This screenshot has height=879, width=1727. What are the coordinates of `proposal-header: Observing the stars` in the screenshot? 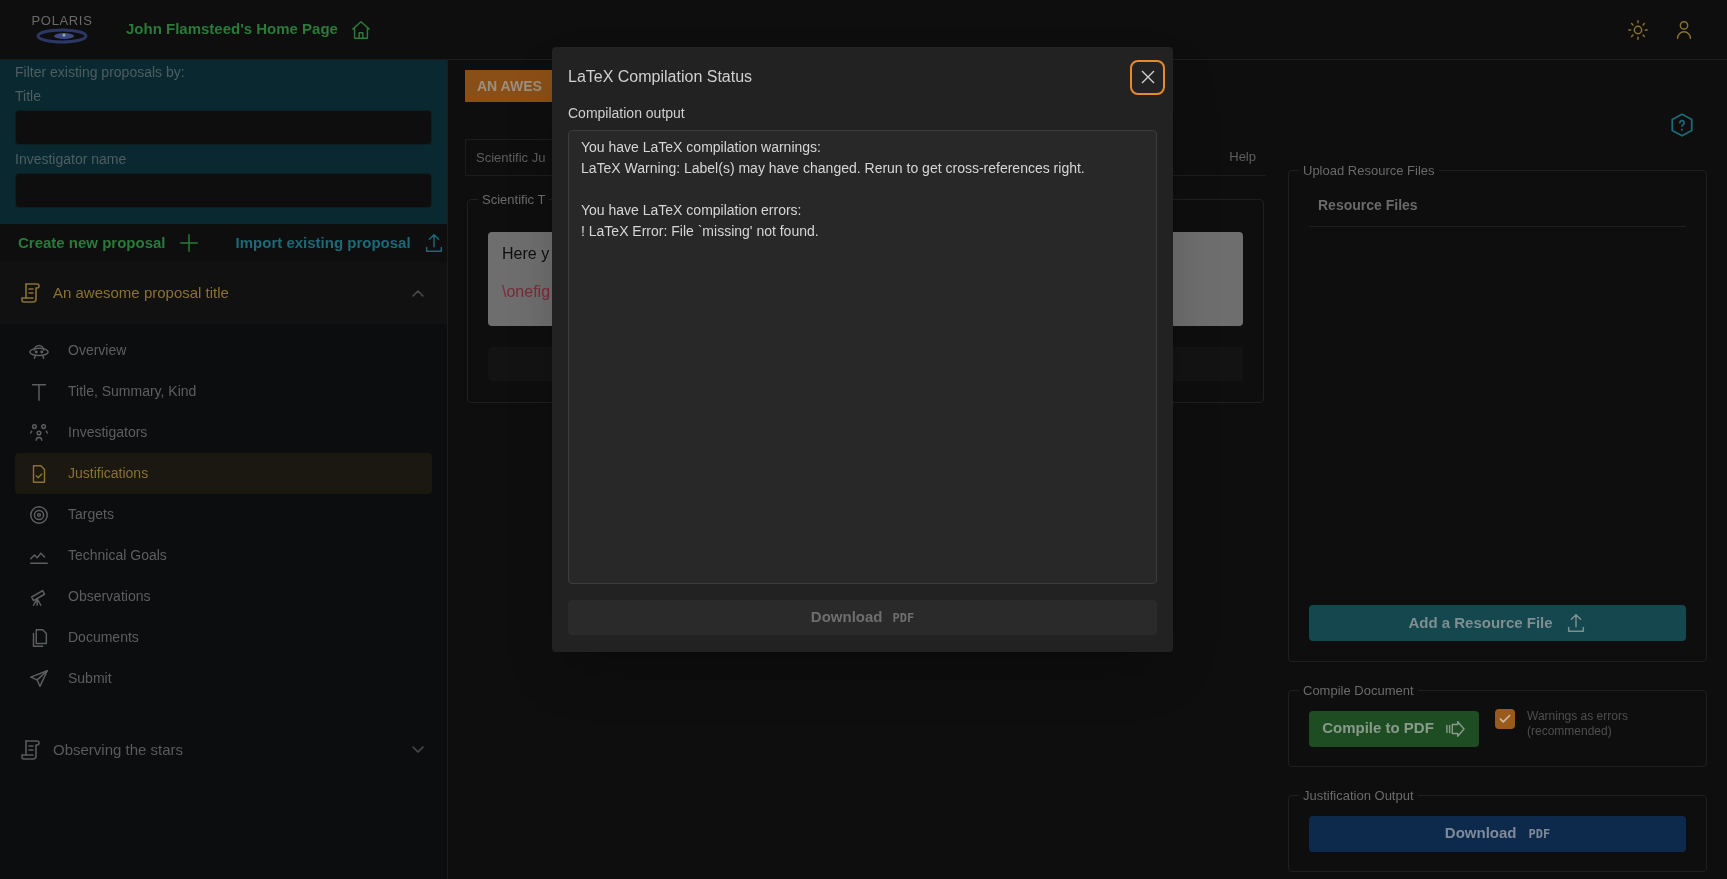 It's located at (223, 750).